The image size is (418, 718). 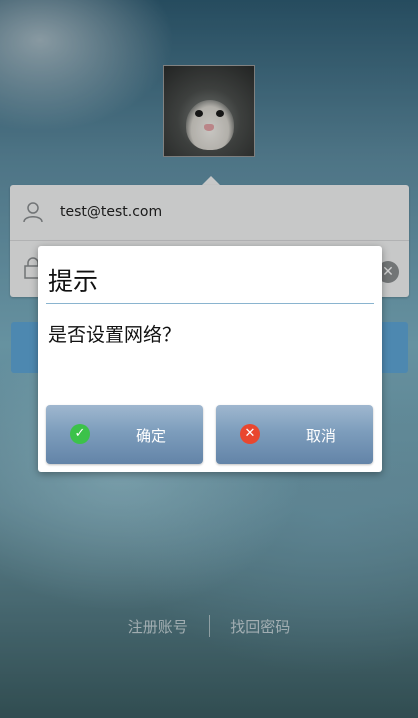 I want to click on check-icon: ✓, so click(x=80, y=434).